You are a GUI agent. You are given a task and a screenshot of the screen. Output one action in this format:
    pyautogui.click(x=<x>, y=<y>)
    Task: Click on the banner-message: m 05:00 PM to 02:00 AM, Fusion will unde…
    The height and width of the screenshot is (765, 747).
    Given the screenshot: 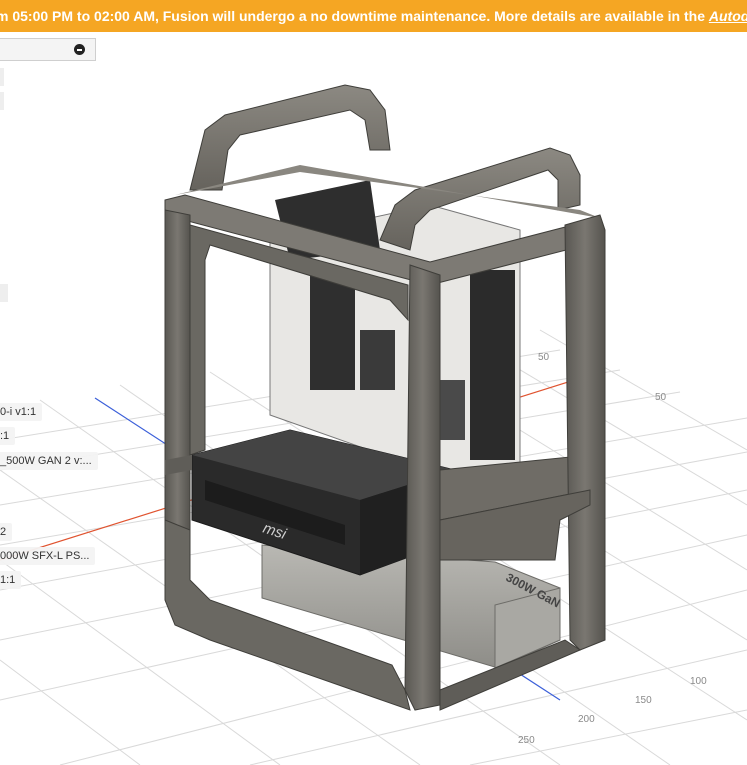 What is the action you would take?
    pyautogui.click(x=354, y=16)
    